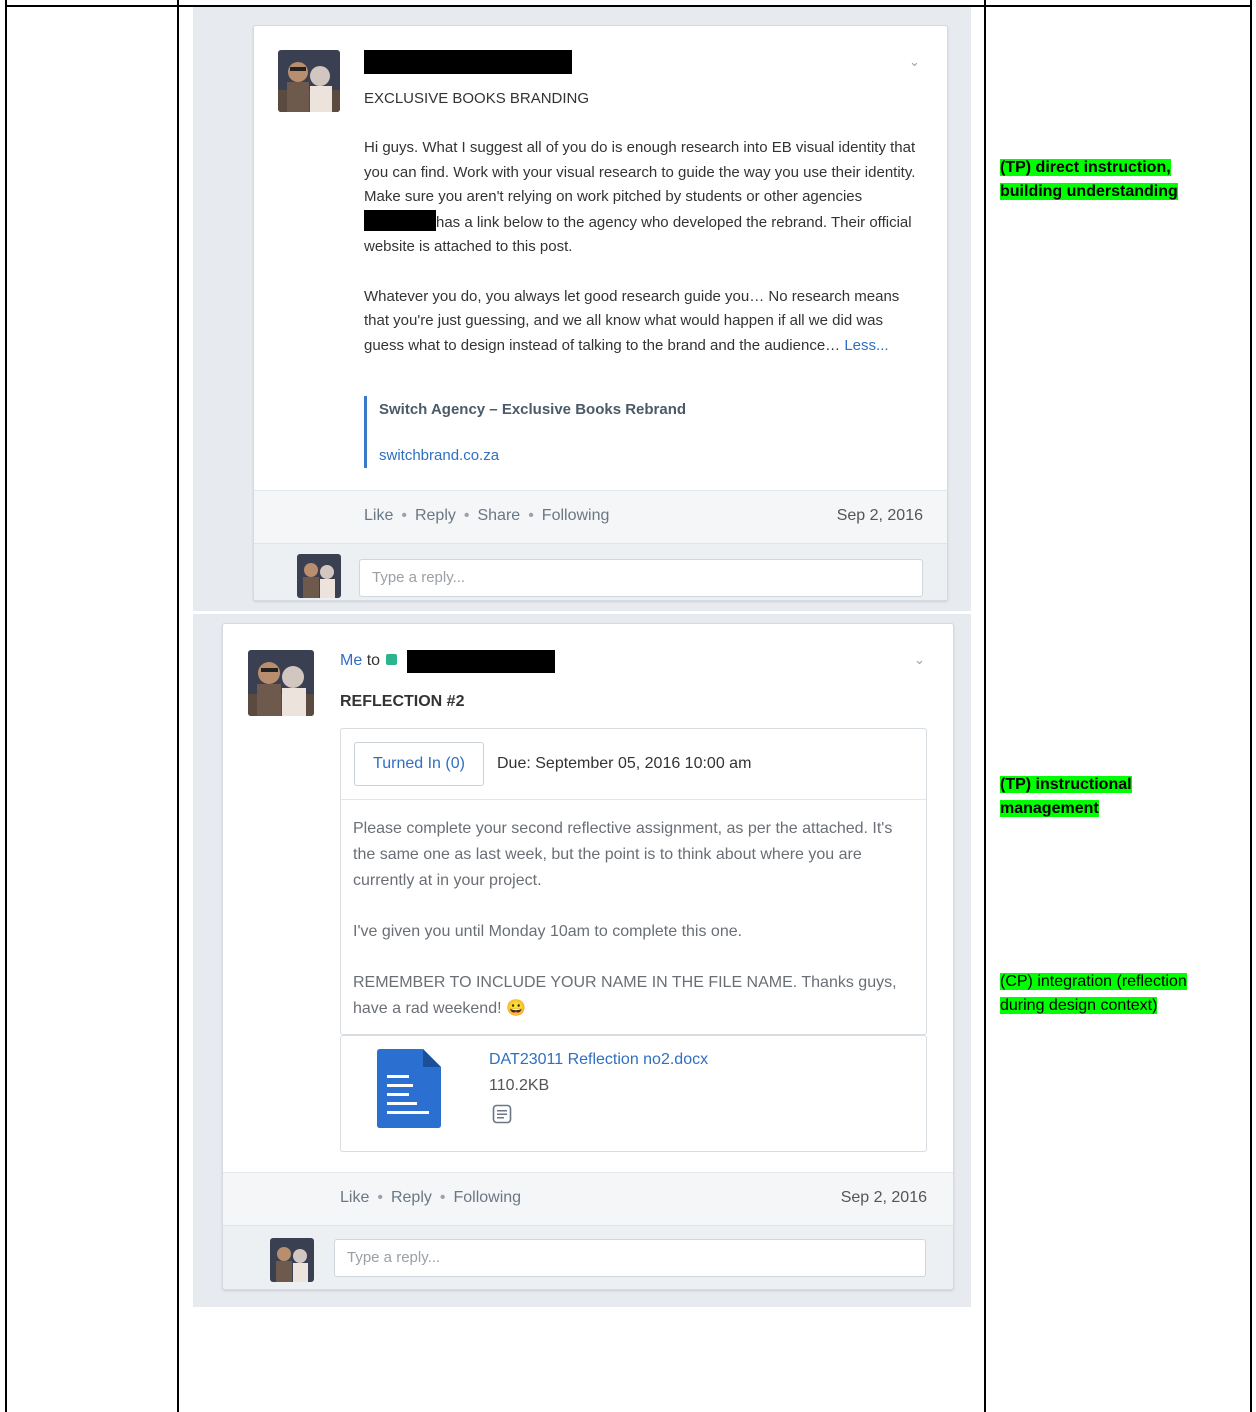 The width and height of the screenshot is (1256, 1412). Describe the element at coordinates (516, 1008) in the screenshot. I see `grin-emoji: 😀` at that location.